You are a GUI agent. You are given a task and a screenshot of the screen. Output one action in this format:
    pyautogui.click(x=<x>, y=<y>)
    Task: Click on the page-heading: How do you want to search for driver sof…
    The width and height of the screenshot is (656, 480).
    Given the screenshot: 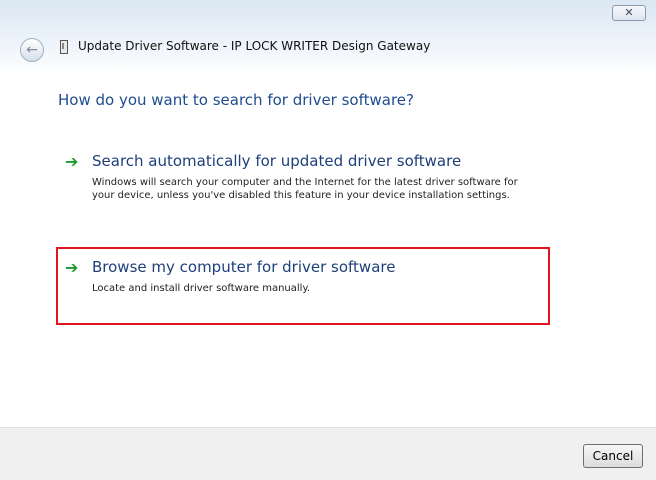 What is the action you would take?
    pyautogui.click(x=236, y=100)
    